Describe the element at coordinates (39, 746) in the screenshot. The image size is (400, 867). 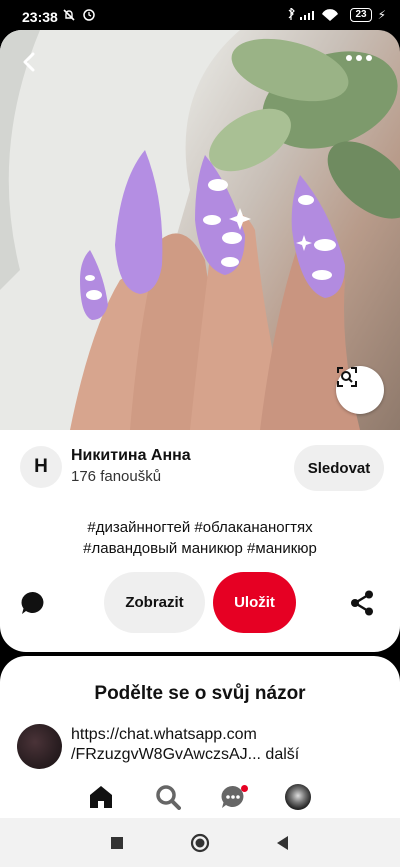
I see `commenter-avatar` at that location.